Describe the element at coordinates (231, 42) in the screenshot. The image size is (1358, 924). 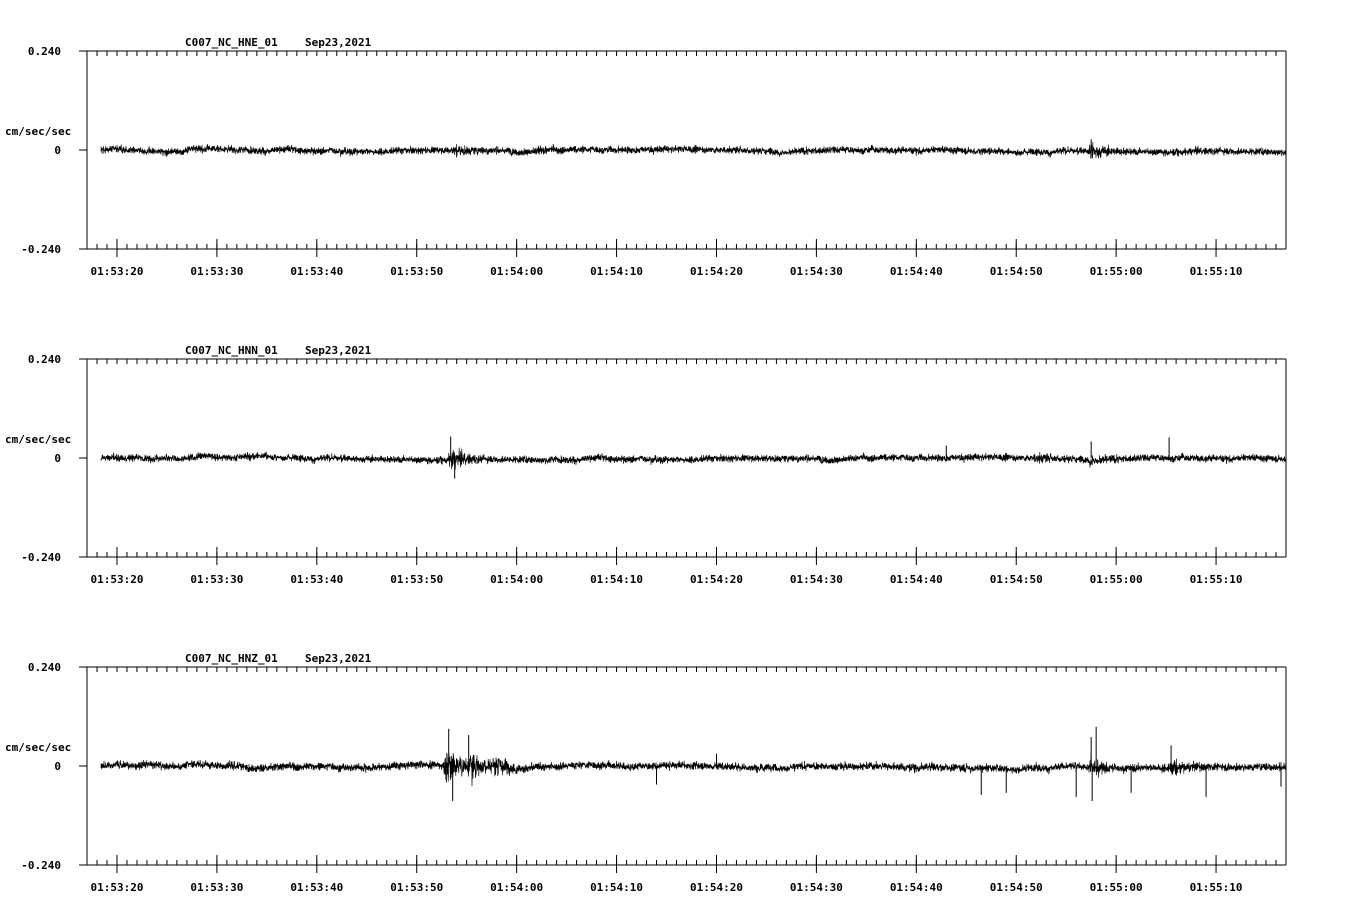
I see `chart-title: C007_NC_HNE_01` at that location.